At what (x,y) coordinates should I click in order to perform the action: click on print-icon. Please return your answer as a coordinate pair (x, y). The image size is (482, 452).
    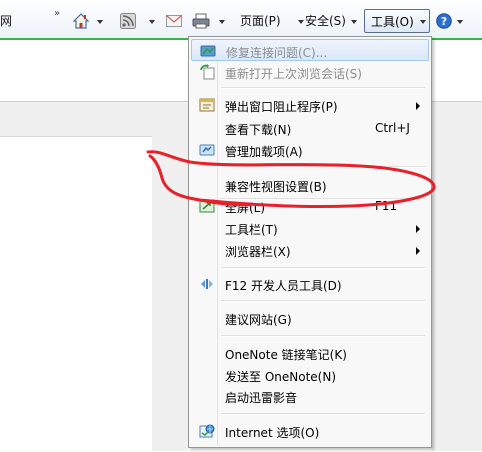
    Looking at the image, I should click on (202, 21).